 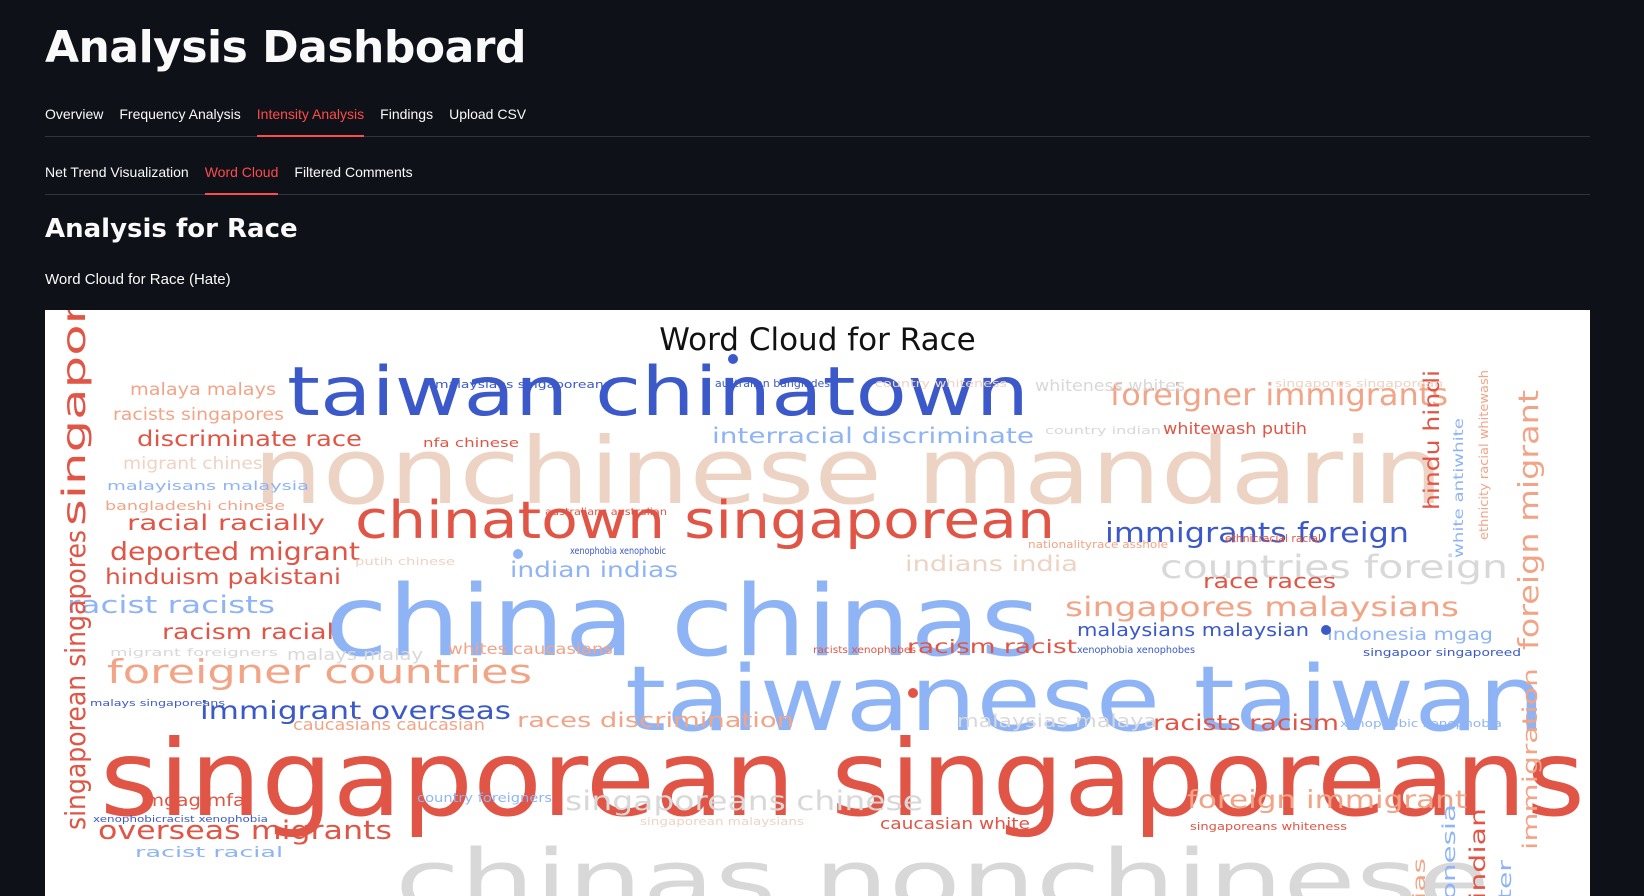 What do you see at coordinates (406, 118) in the screenshot?
I see `tab-findings: Findings` at bounding box center [406, 118].